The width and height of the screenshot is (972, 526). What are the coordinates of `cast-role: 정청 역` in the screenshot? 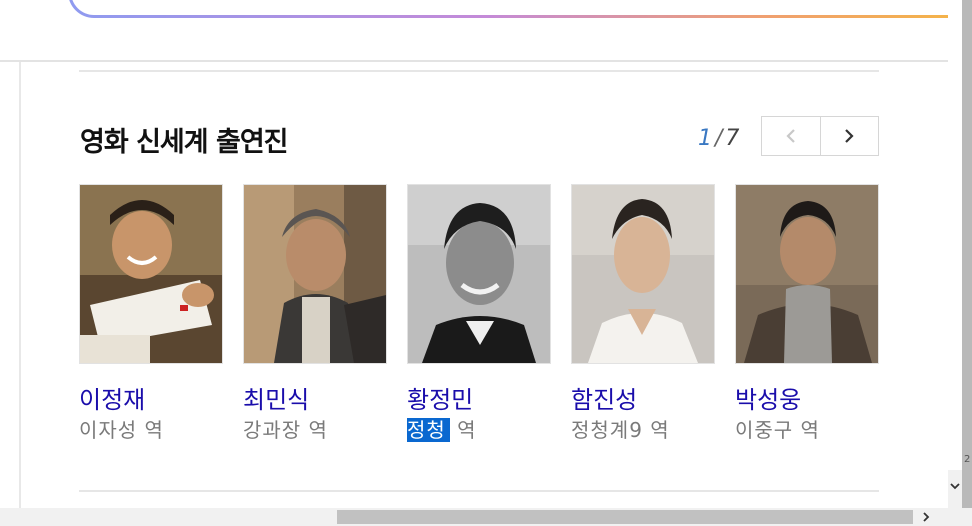 It's located at (479, 430).